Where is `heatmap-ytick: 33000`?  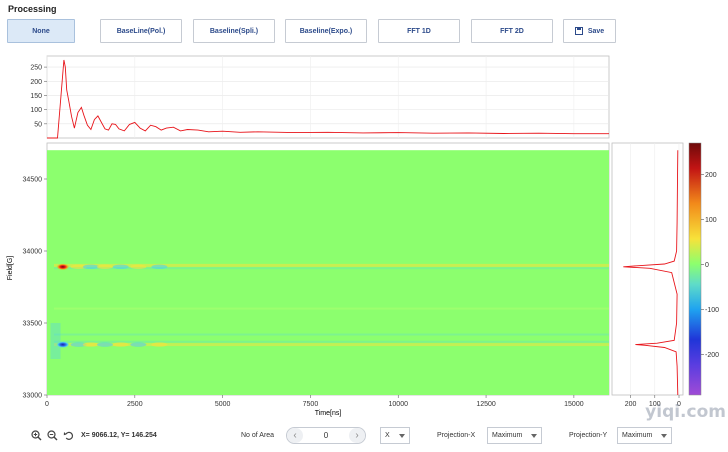 heatmap-ytick: 33000 is located at coordinates (33, 396).